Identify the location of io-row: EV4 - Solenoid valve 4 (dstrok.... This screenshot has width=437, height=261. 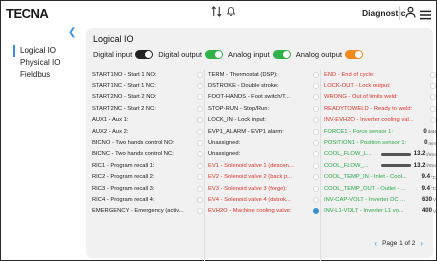
(263, 199).